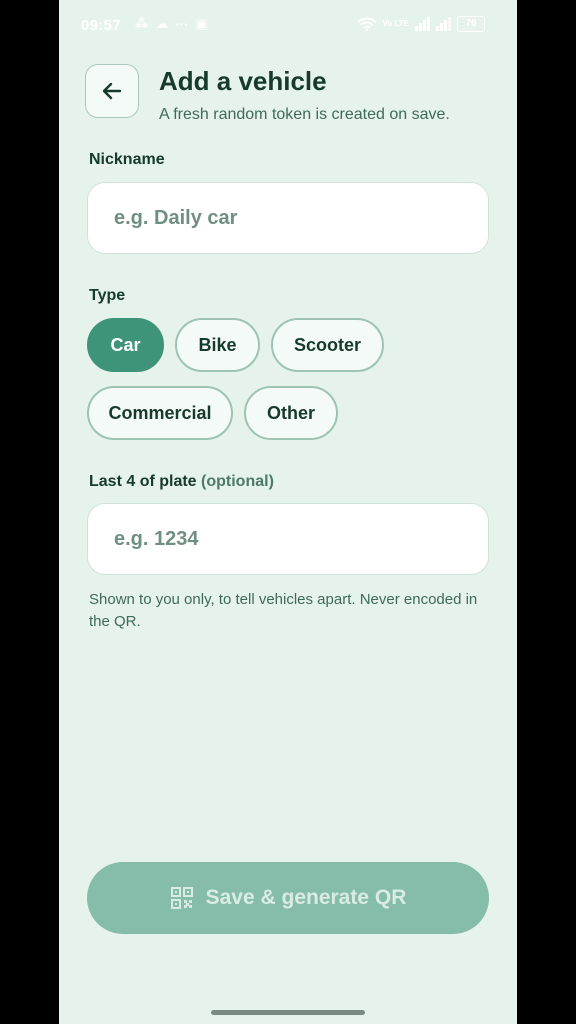 The height and width of the screenshot is (1024, 576). Describe the element at coordinates (288, 1012) in the screenshot. I see `home-indicator` at that location.